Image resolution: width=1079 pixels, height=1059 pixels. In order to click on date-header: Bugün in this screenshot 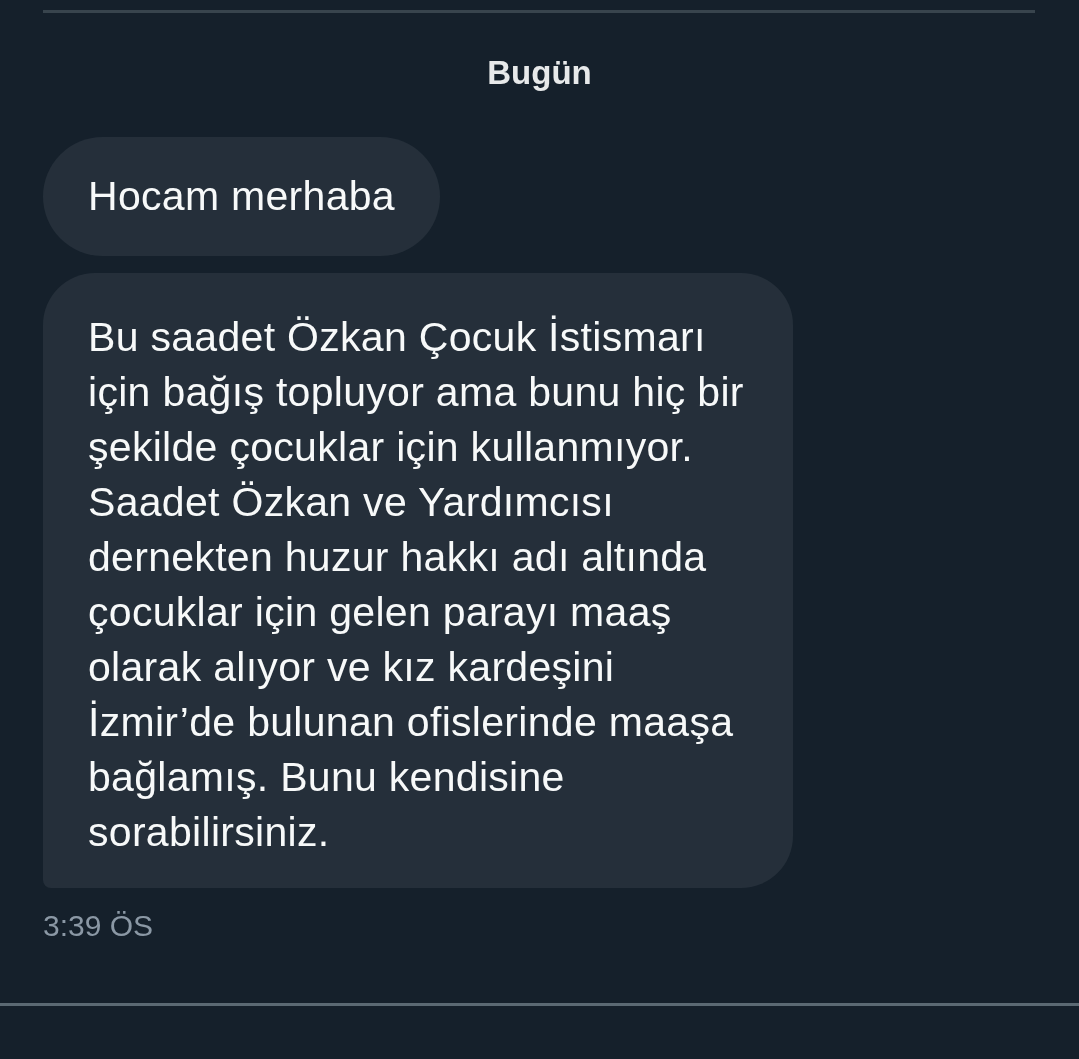, I will do `click(539, 73)`.